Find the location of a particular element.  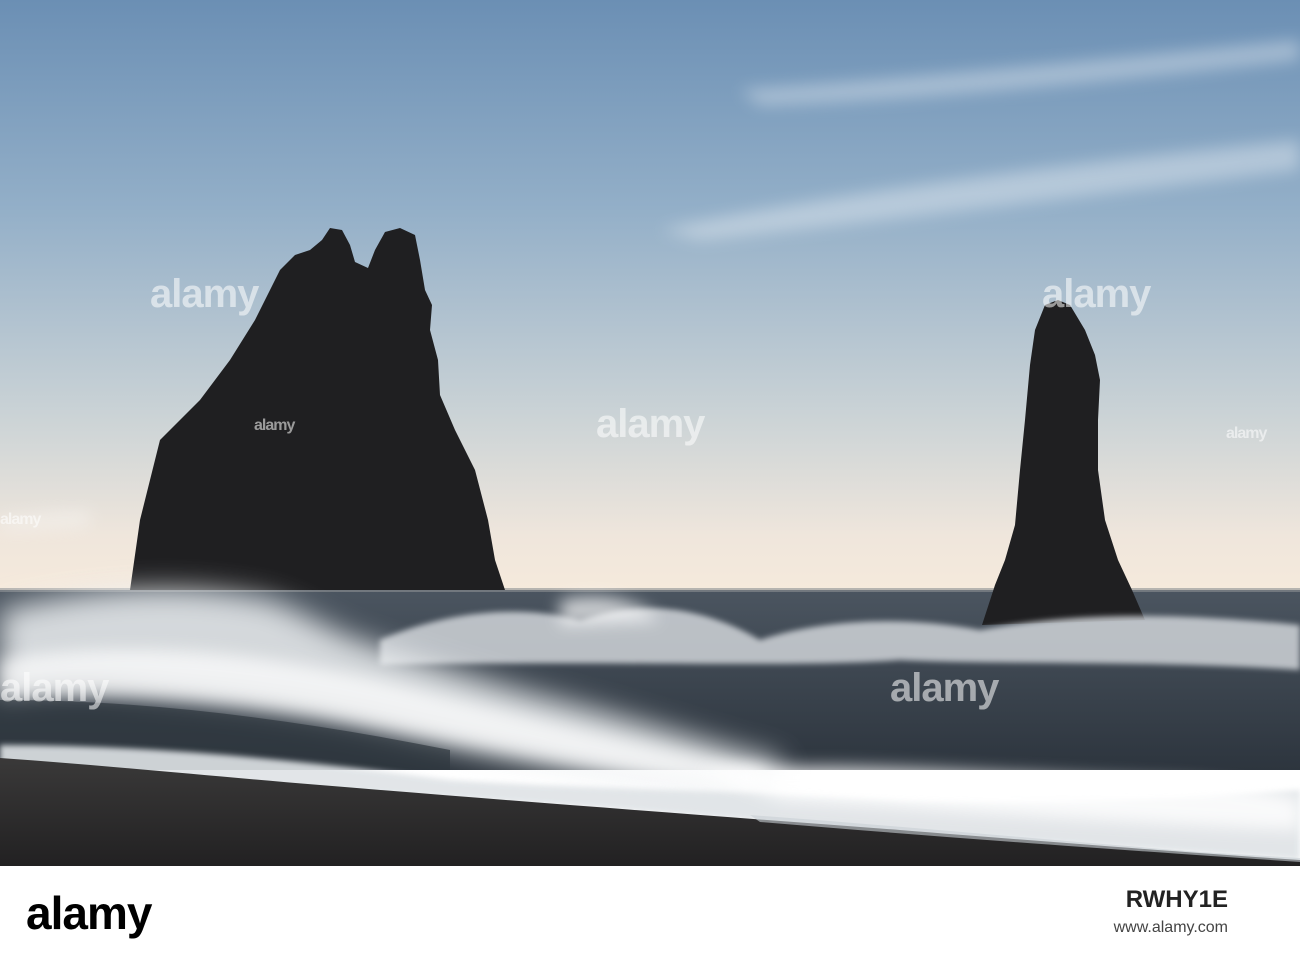

site-url: www.alamy.com is located at coordinates (1170, 927).